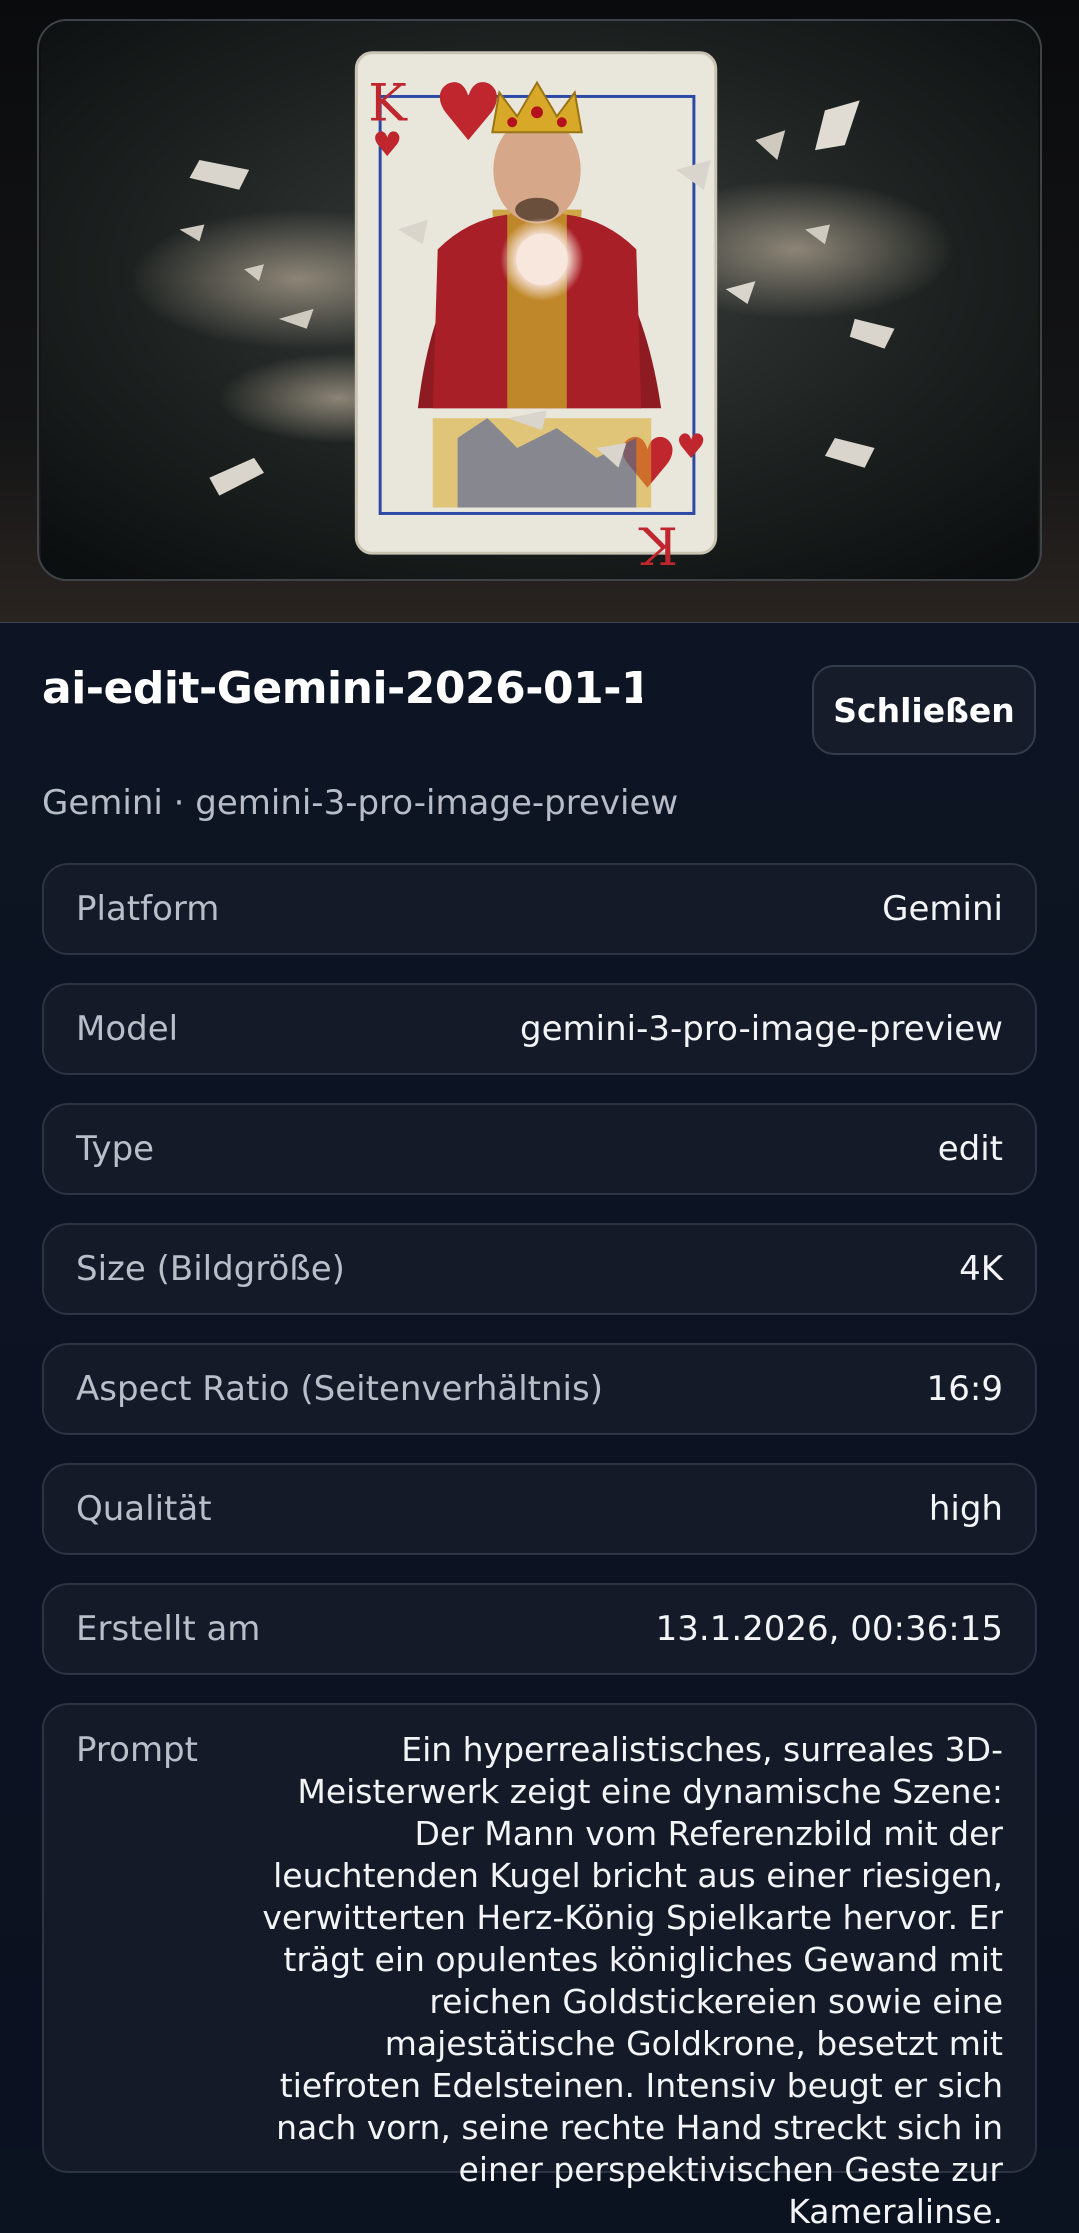 Image resolution: width=1079 pixels, height=2233 pixels. What do you see at coordinates (539, 1269) in the screenshot?
I see `detail-row-size: Size (Bildgröße) 4K` at bounding box center [539, 1269].